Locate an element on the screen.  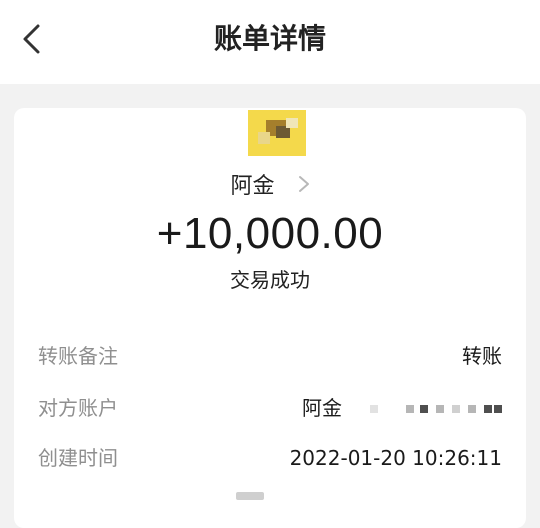
page-title: 账单详情 is located at coordinates (269, 38).